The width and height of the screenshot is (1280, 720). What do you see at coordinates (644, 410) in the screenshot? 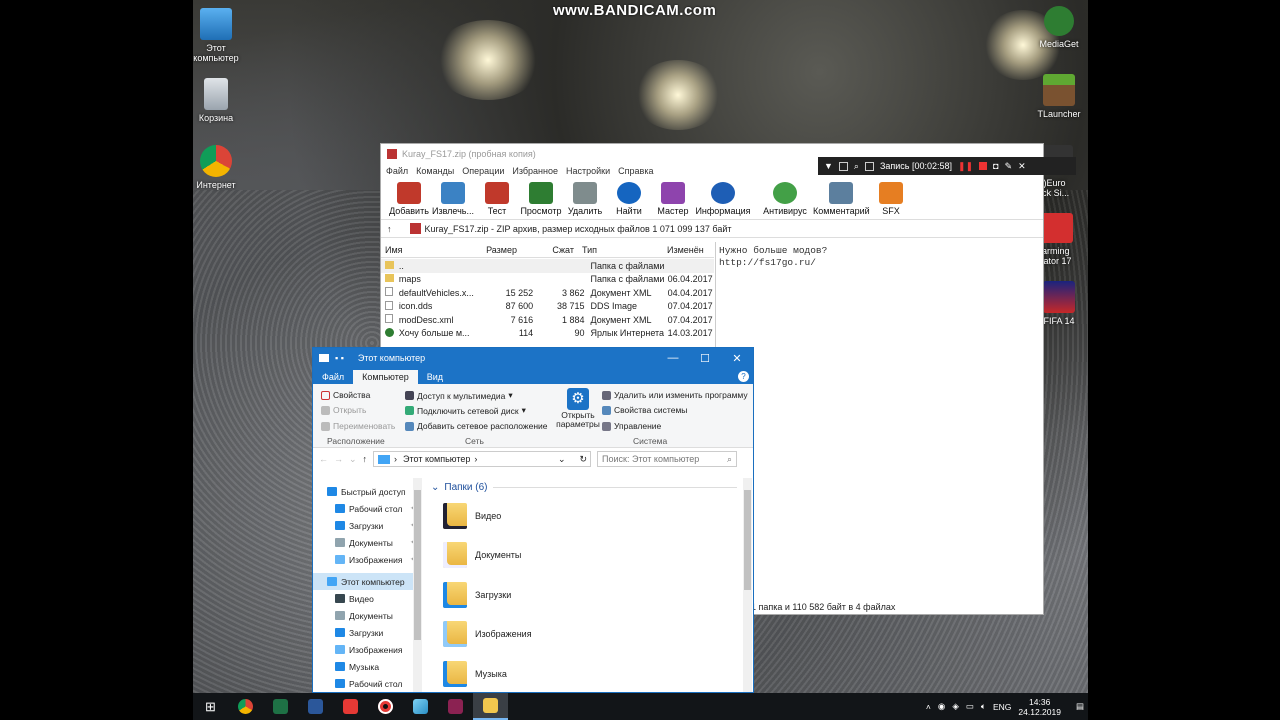
I see `system-properties-button: Свойства системы` at bounding box center [644, 410].